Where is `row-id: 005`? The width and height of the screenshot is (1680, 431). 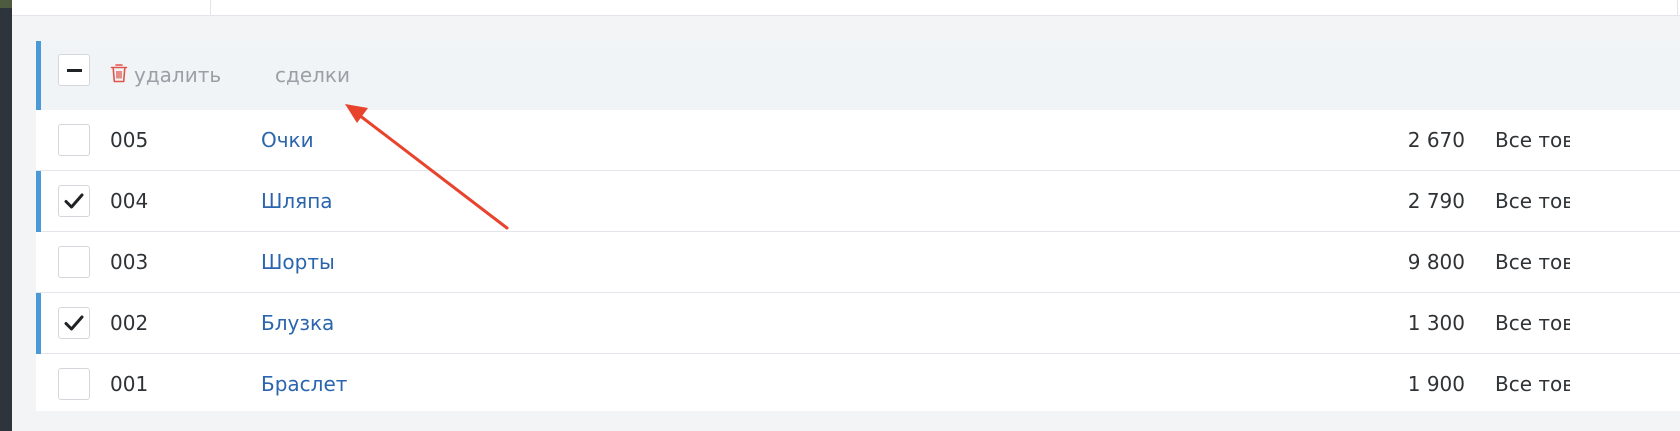 row-id: 005 is located at coordinates (129, 140).